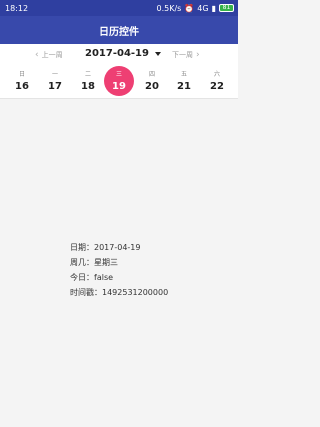 The height and width of the screenshot is (427, 320). What do you see at coordinates (88, 86) in the screenshot?
I see `day-number: 18` at bounding box center [88, 86].